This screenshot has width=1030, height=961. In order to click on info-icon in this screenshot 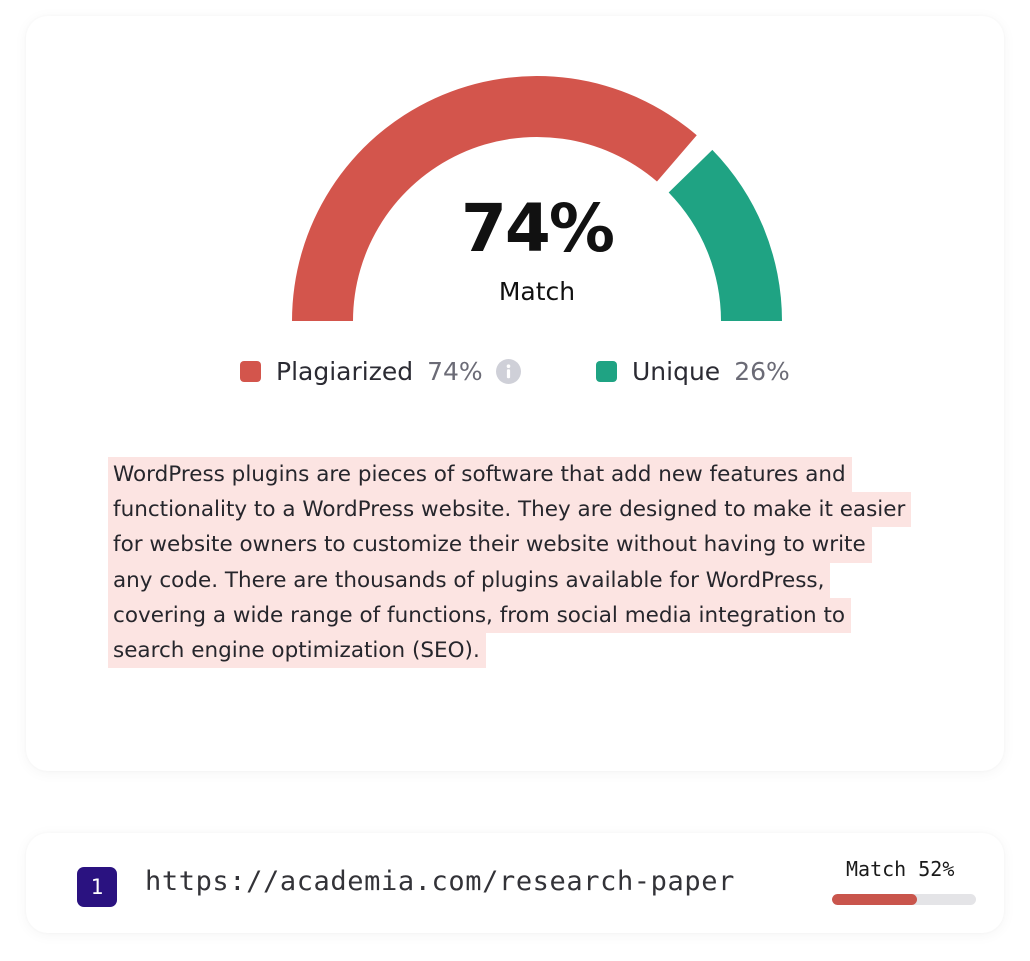, I will do `click(508, 371)`.